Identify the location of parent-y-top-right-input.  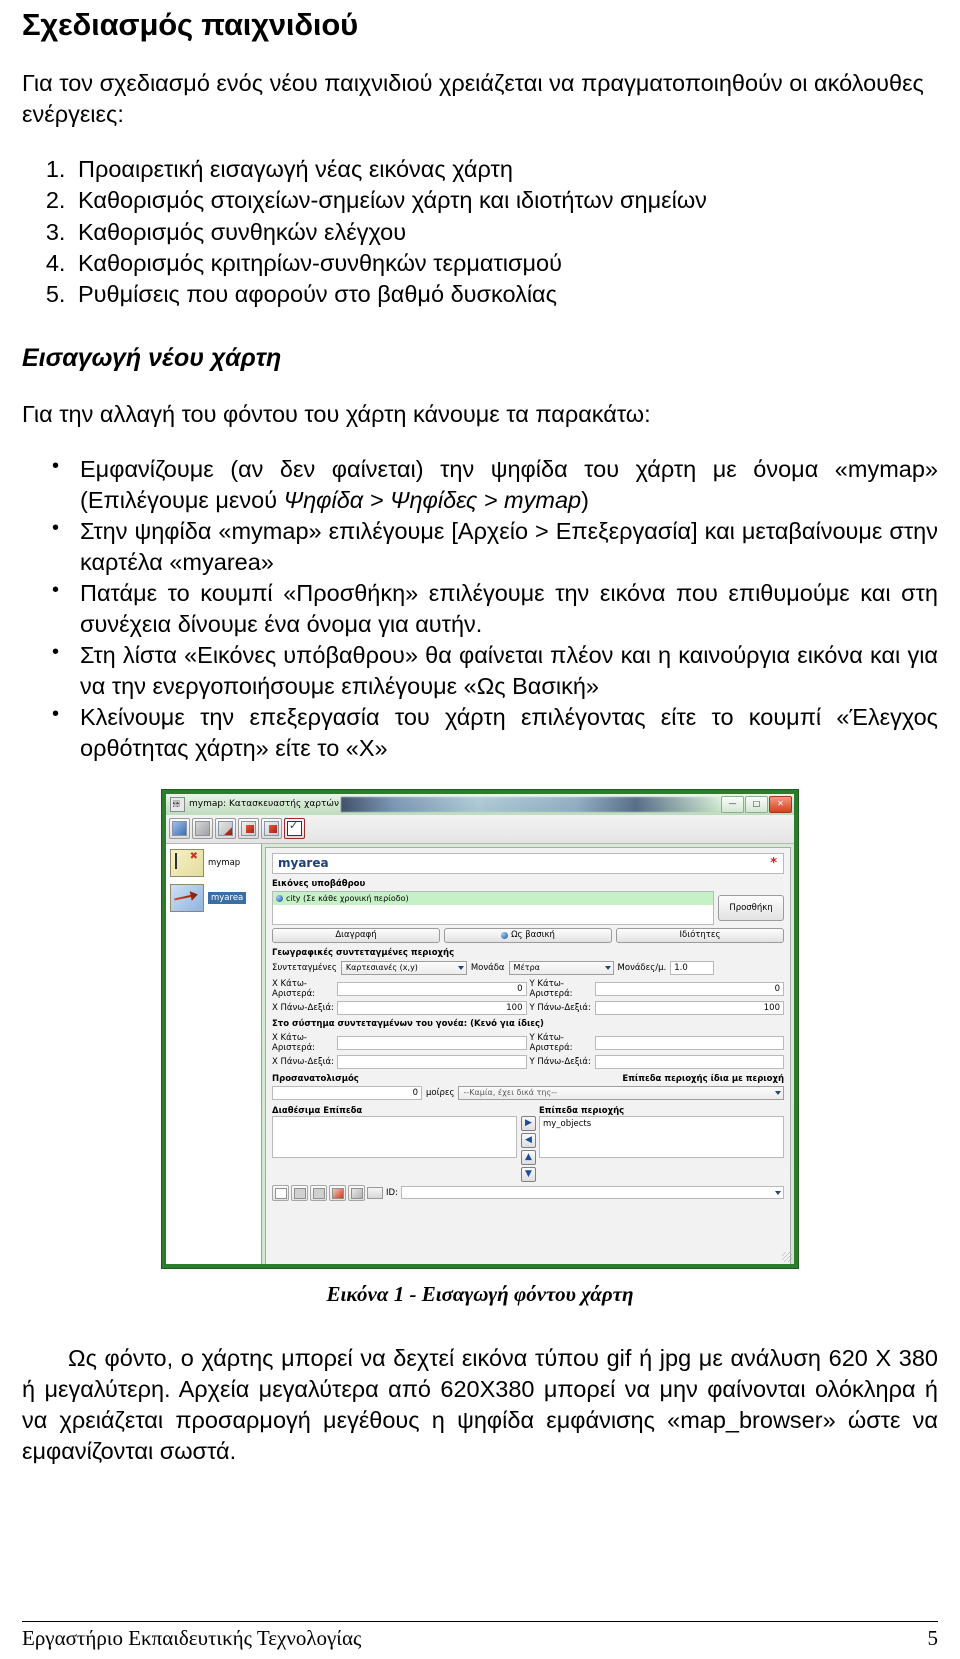
(689, 1061).